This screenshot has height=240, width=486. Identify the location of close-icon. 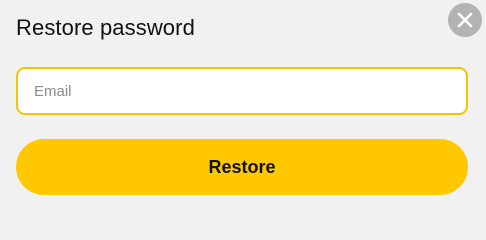
(465, 20).